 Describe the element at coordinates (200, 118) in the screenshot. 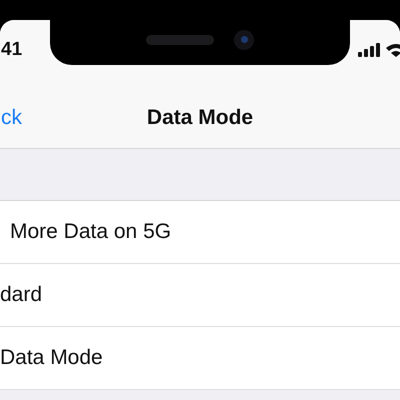

I see `nav-title: Data Mode` at that location.